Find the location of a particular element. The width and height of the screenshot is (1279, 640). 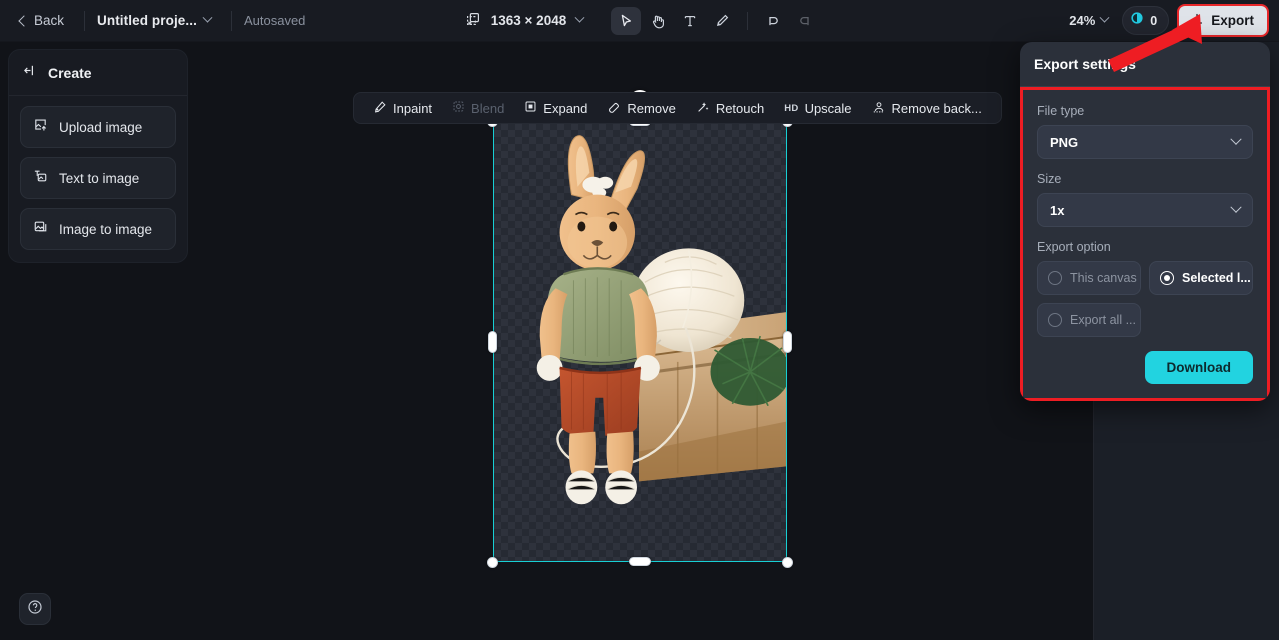

resize-handle-middle-right is located at coordinates (787, 342).